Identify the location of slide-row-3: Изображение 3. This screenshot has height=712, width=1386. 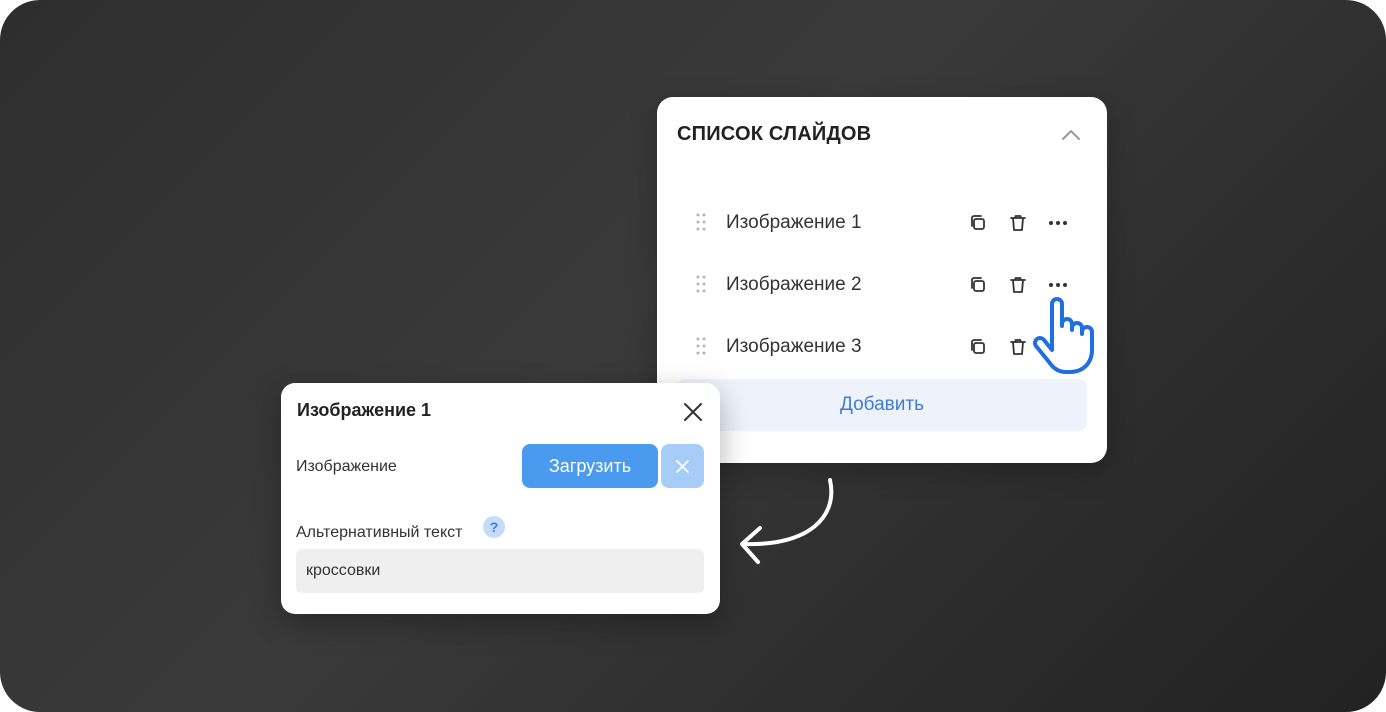
(882, 346).